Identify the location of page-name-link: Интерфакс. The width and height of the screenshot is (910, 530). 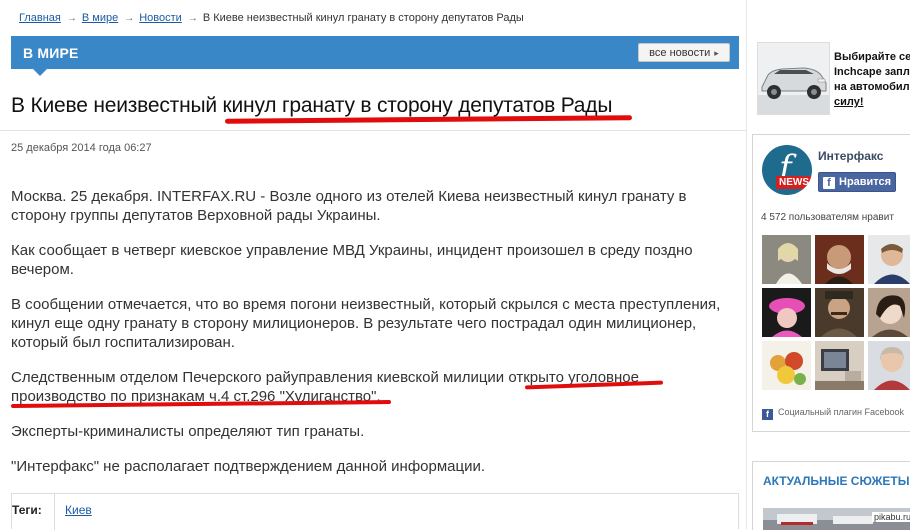
(850, 156).